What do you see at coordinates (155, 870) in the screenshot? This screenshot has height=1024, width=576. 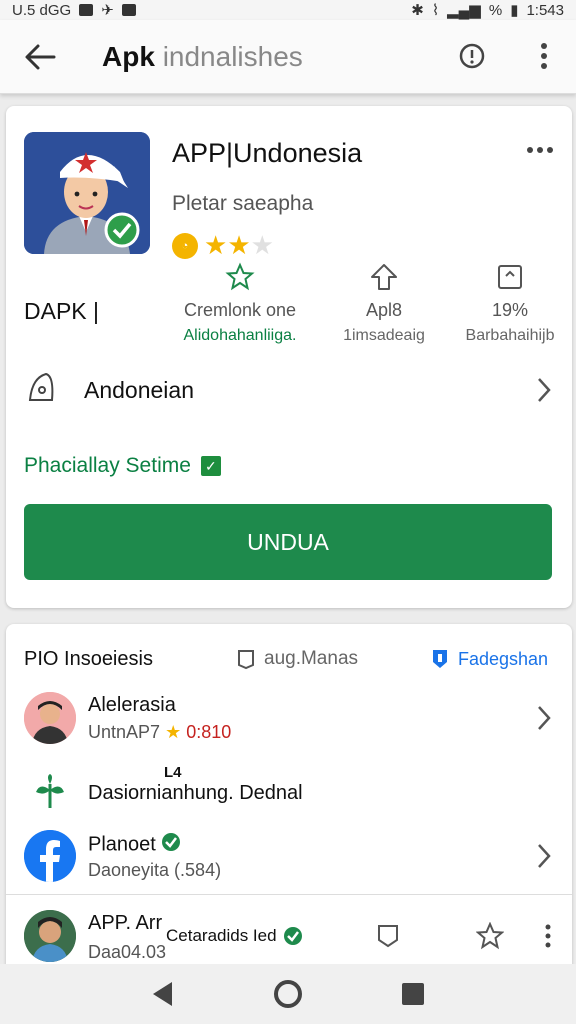 I see `list-item-subtitle: Daoneyita (.584)` at bounding box center [155, 870].